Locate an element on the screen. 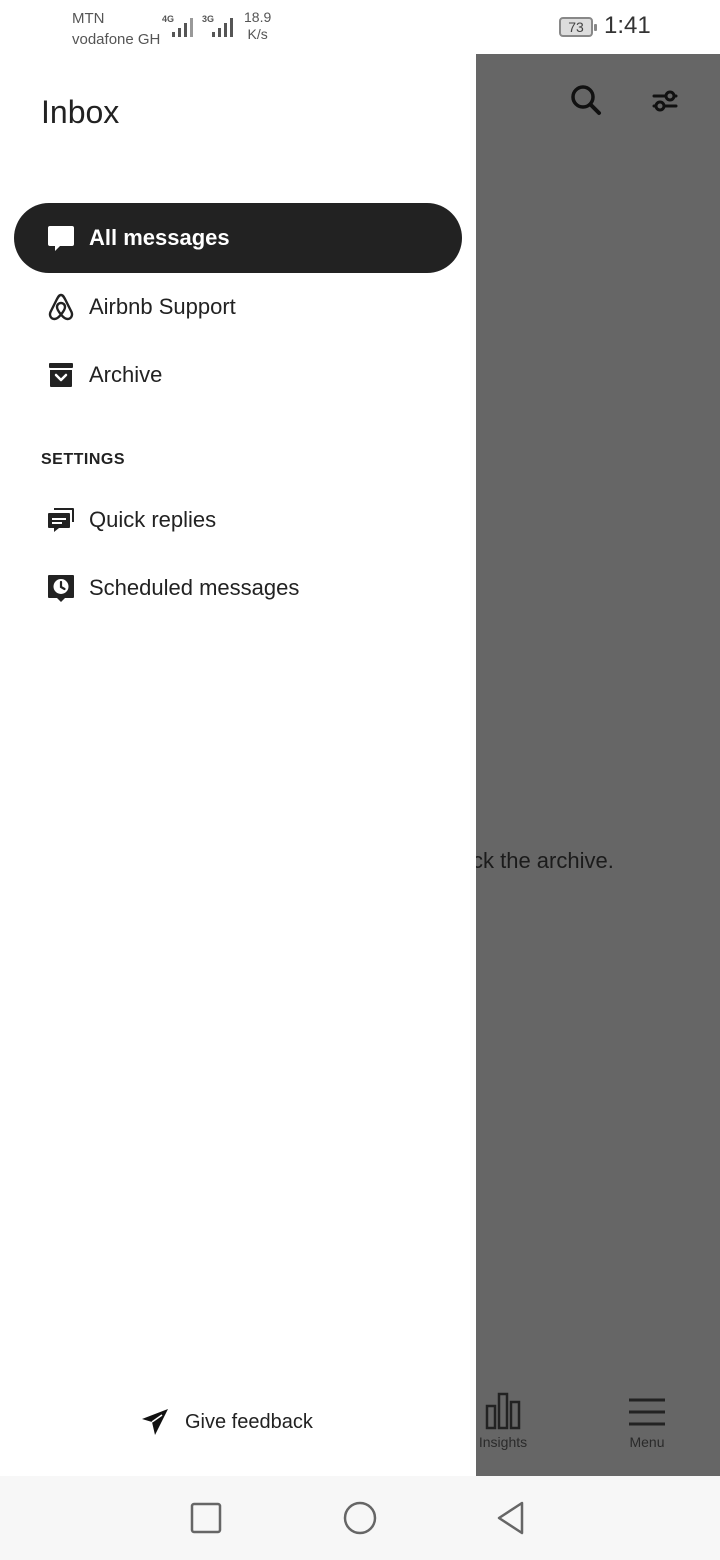  tab-menu: Menu is located at coordinates (647, 1421).